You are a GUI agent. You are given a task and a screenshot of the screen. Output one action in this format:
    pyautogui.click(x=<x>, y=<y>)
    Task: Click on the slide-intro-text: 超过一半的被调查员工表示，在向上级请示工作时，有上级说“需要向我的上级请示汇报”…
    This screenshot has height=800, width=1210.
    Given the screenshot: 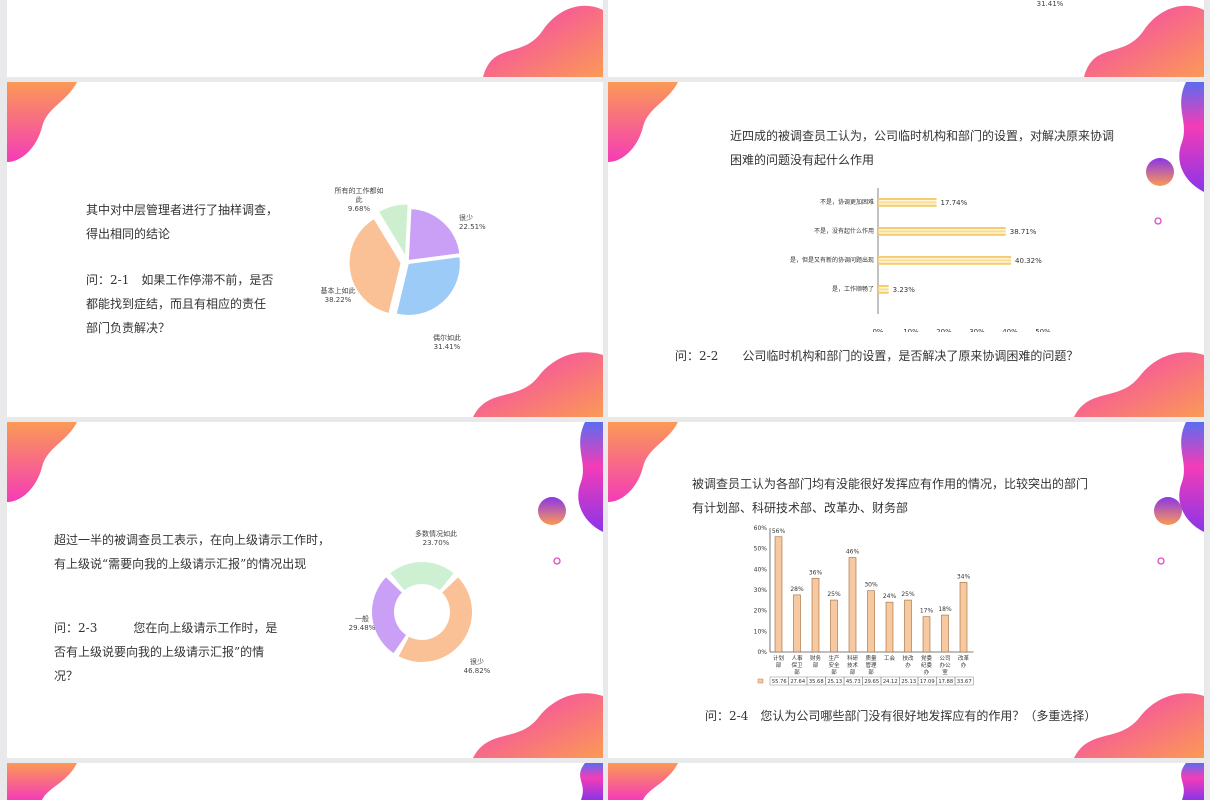 What is the action you would take?
    pyautogui.click(x=192, y=552)
    